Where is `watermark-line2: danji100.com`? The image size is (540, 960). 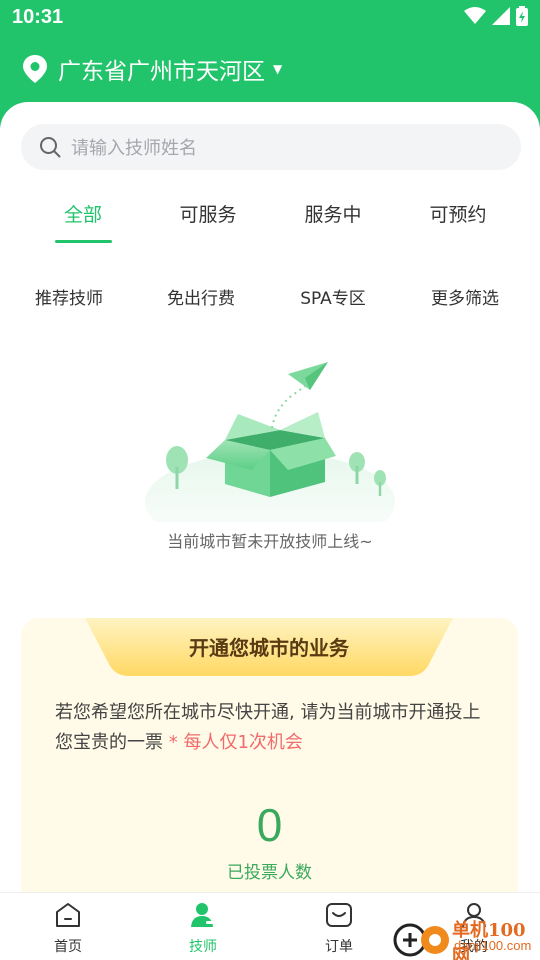 watermark-line2: danji100.com is located at coordinates (493, 945).